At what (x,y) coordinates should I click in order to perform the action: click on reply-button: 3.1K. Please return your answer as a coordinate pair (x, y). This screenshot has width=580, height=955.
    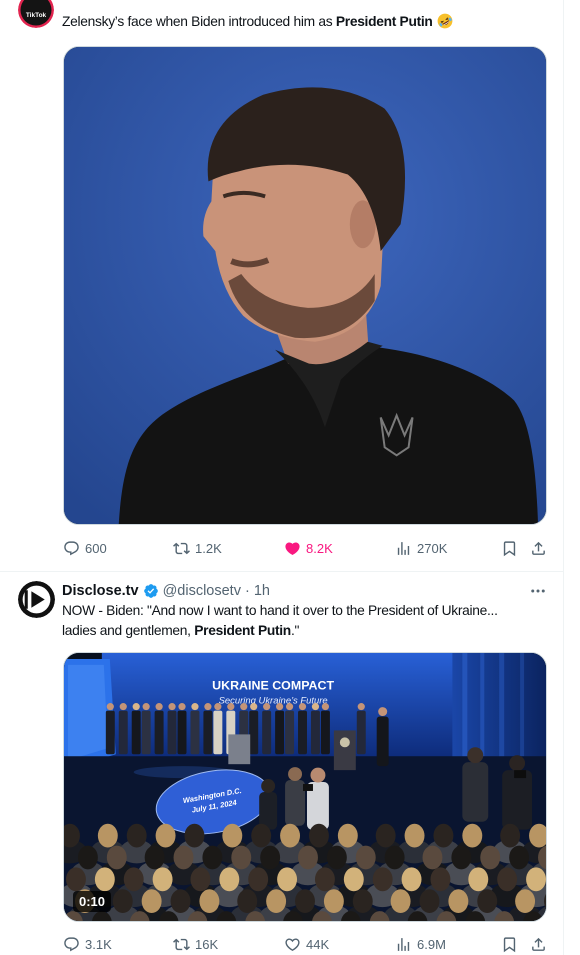
    Looking at the image, I should click on (87, 944).